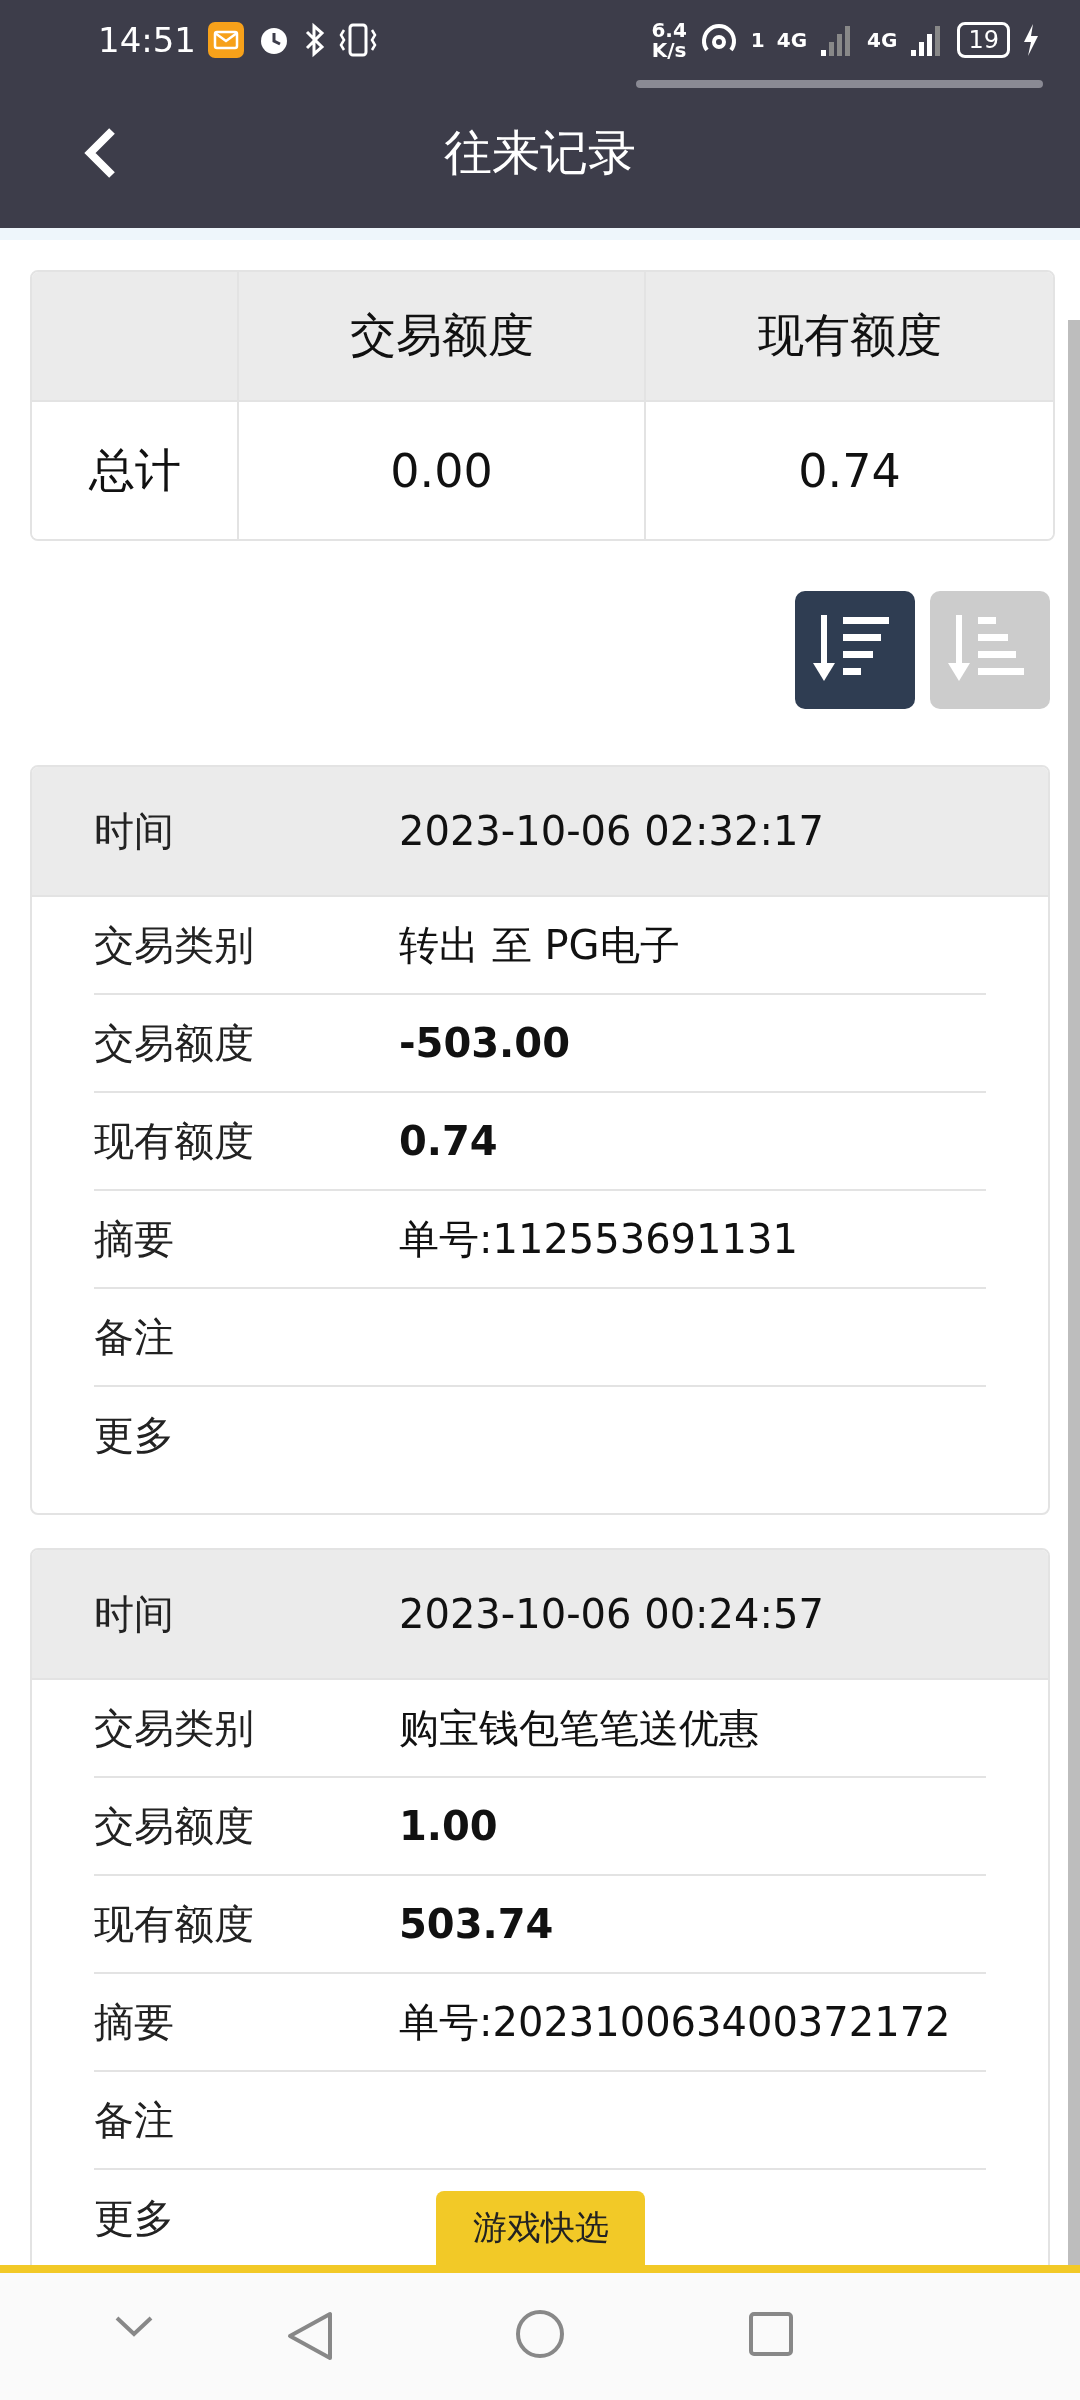 This screenshot has width=1080, height=2400. I want to click on hotspot-count: 1, so click(757, 40).